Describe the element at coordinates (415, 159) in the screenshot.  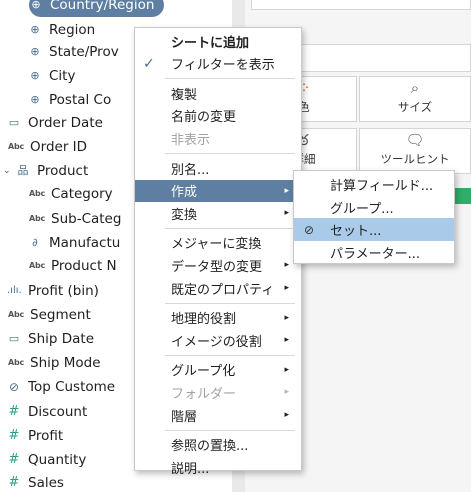
I see `card-label: ツールヒント` at that location.